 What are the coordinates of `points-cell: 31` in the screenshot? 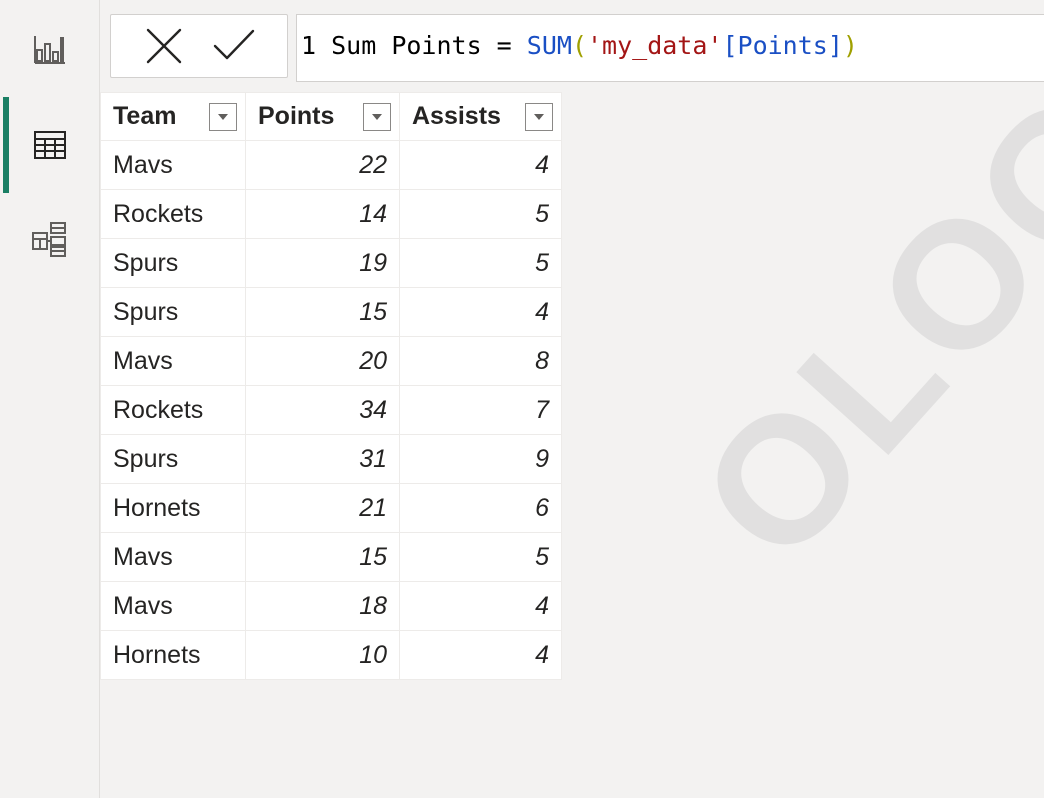 It's located at (322, 459).